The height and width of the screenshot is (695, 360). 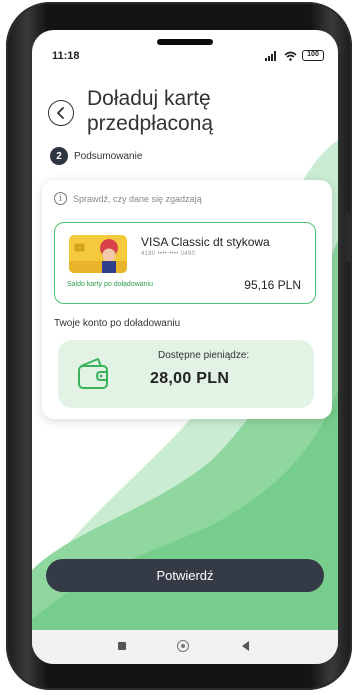 I want to click on chevron-left-icon, so click(x=60, y=113).